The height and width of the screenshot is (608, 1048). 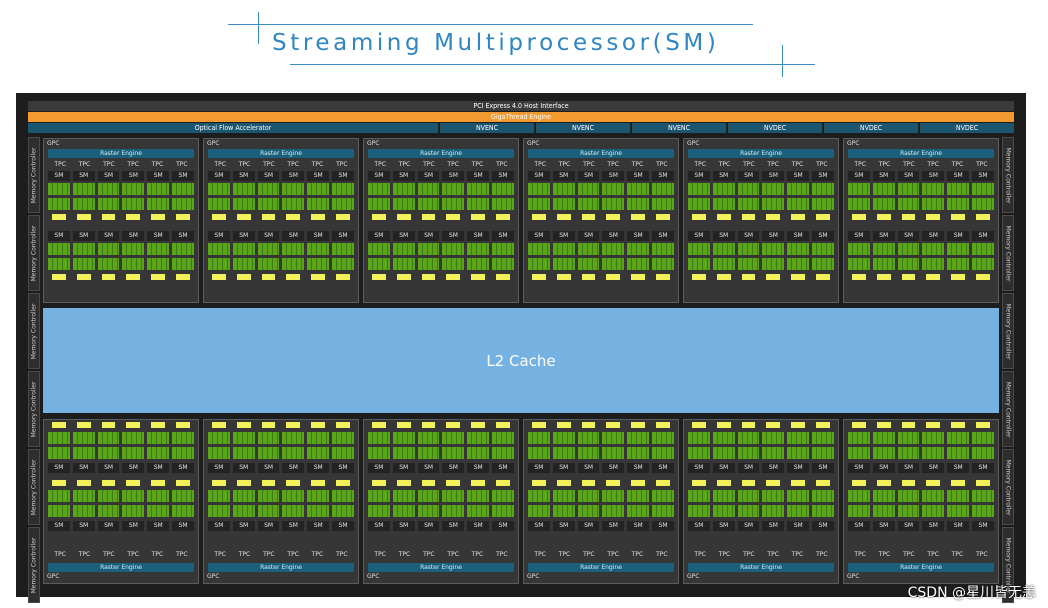 What do you see at coordinates (121, 153) in the screenshot?
I see `raster-engine: Raster Engine` at bounding box center [121, 153].